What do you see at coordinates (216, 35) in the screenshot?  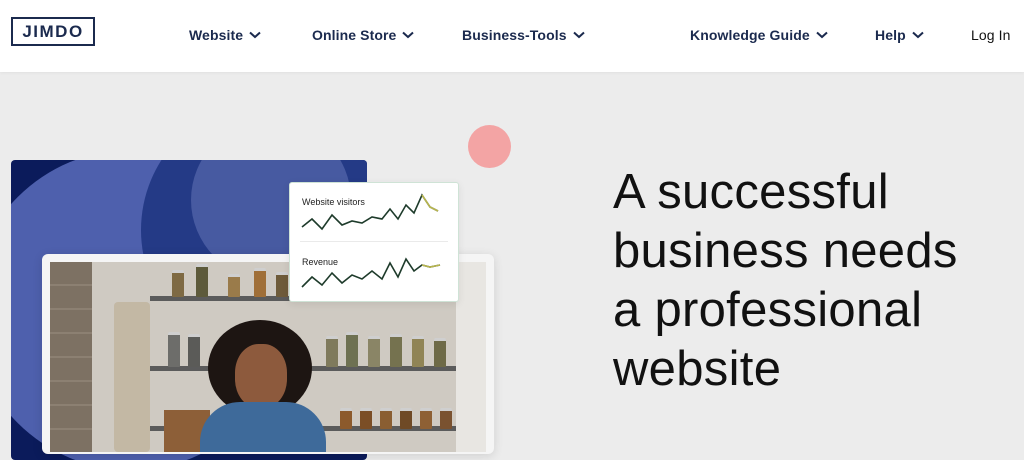 I see `nav-website-label: Website` at bounding box center [216, 35].